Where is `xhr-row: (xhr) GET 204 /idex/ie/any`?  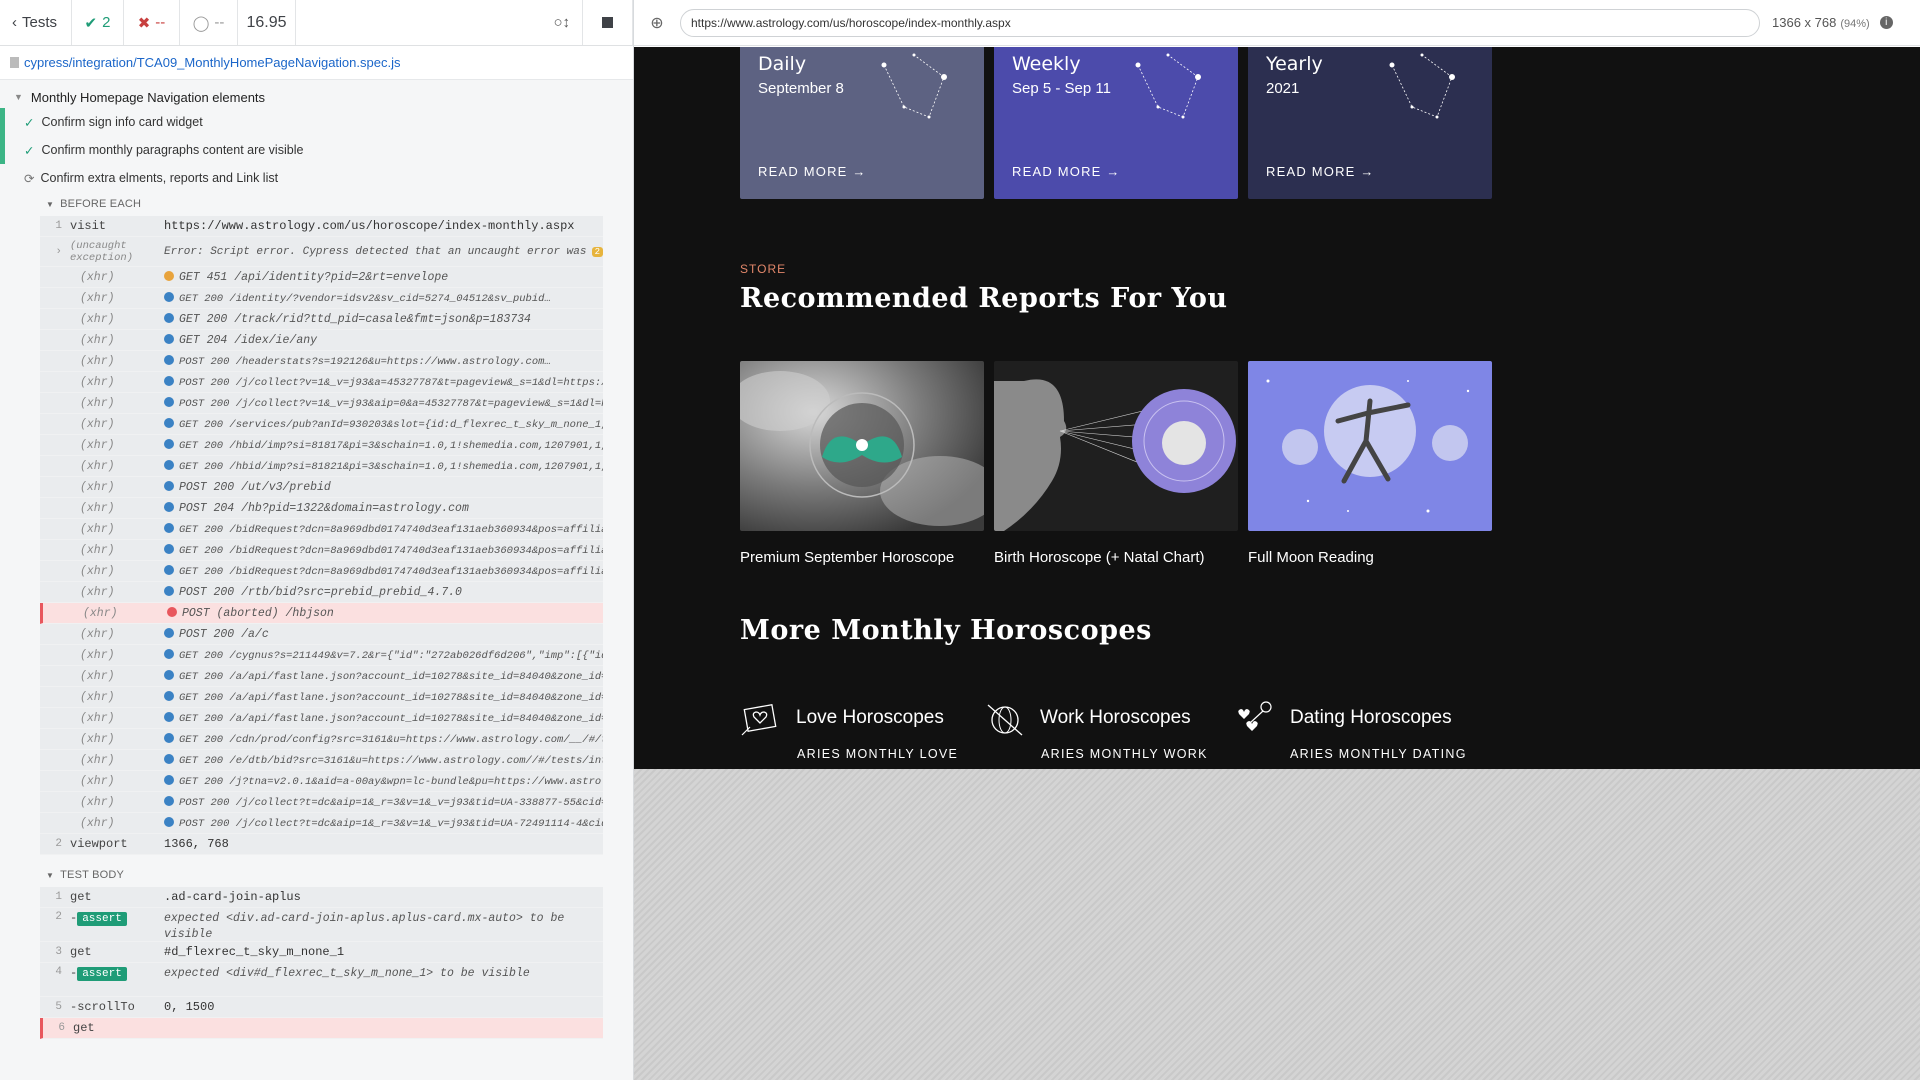 xhr-row: (xhr) GET 204 /idex/ie/any is located at coordinates (321, 340).